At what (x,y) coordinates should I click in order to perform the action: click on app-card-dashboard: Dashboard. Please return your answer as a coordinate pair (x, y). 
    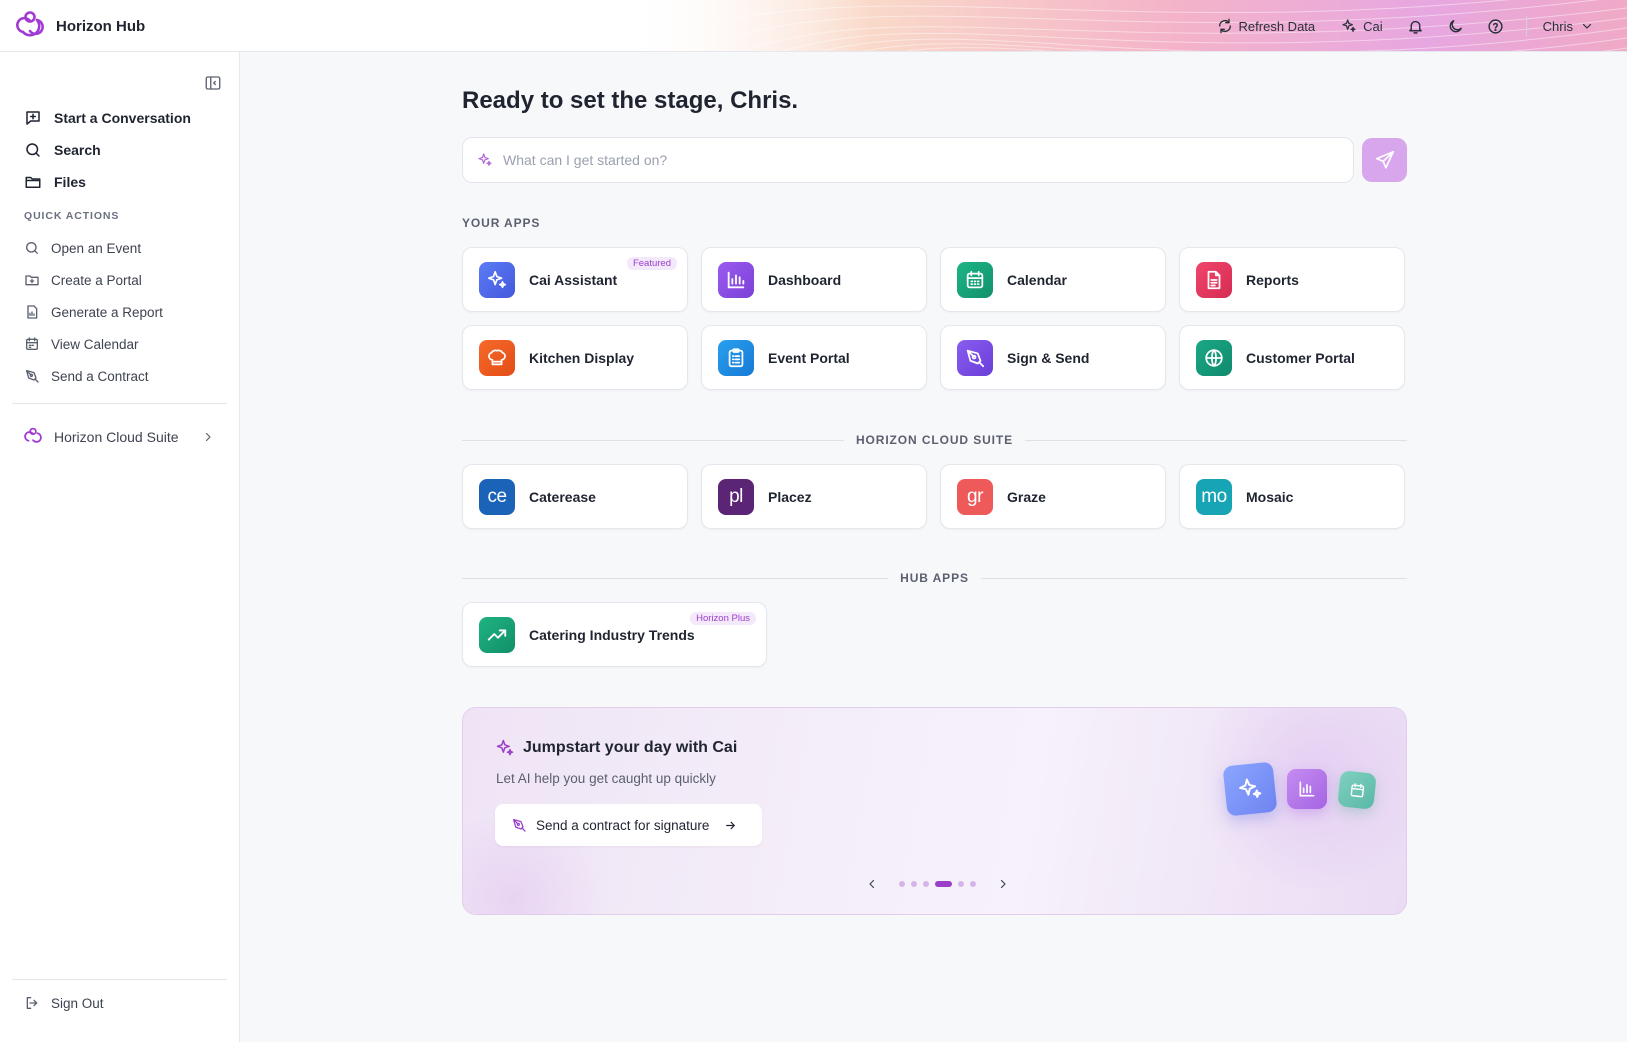
    Looking at the image, I should click on (814, 279).